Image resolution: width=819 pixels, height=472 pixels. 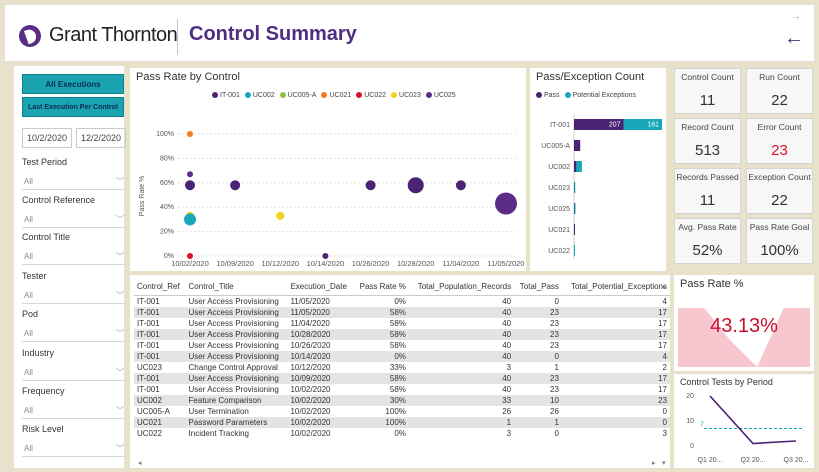 What do you see at coordinates (753, 420) in the screenshot?
I see `trend-line` at bounding box center [753, 420].